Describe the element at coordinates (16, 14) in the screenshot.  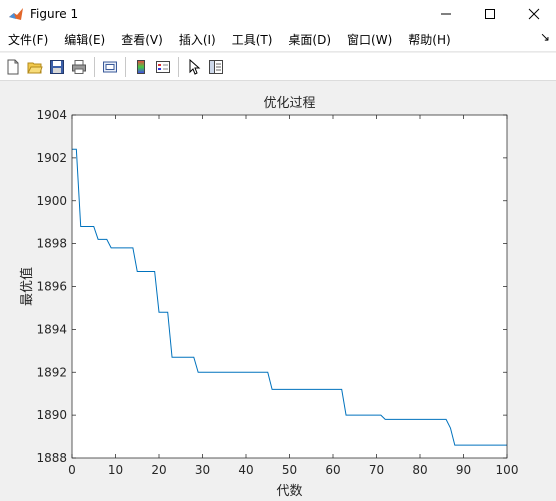
I see `matlab-logo-icon` at that location.